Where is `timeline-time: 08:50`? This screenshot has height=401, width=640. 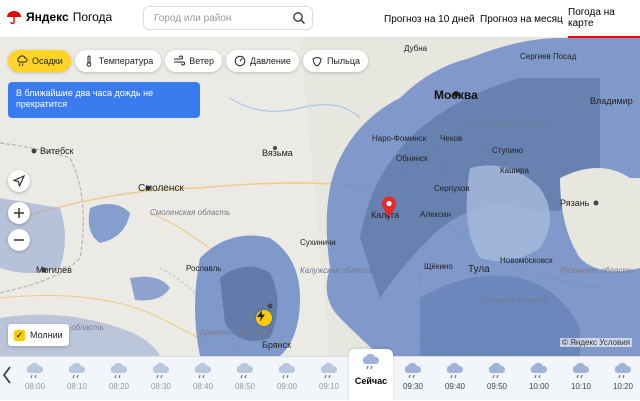 timeline-time: 08:50 is located at coordinates (245, 386).